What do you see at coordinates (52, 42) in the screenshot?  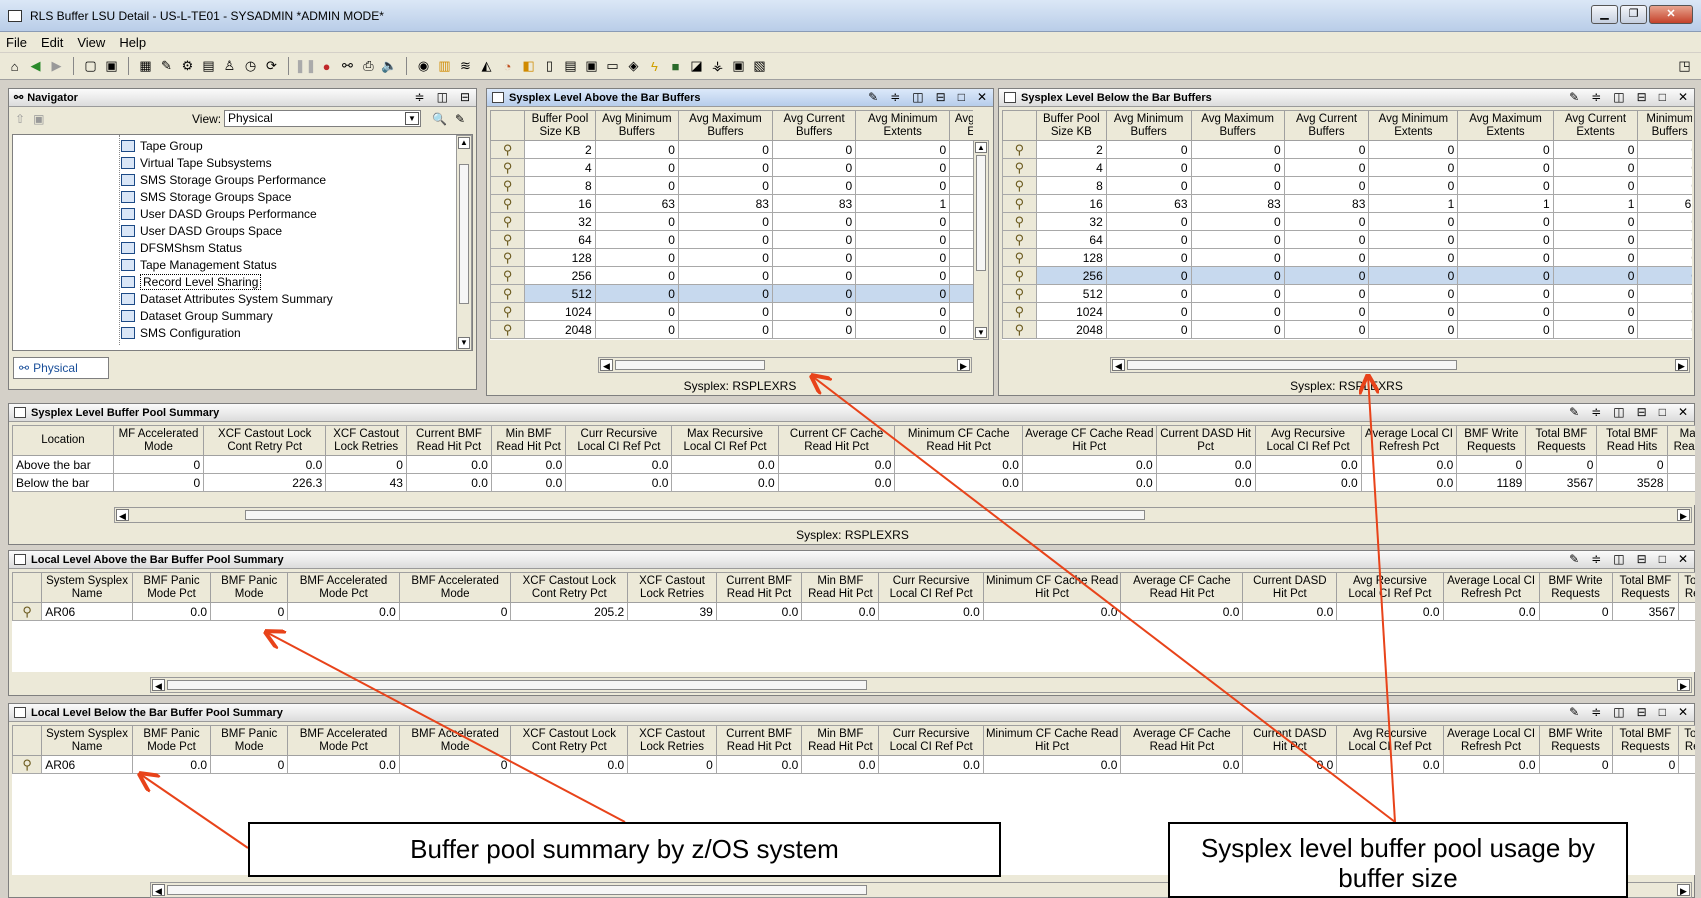 I see `menu-edit: Edit` at bounding box center [52, 42].